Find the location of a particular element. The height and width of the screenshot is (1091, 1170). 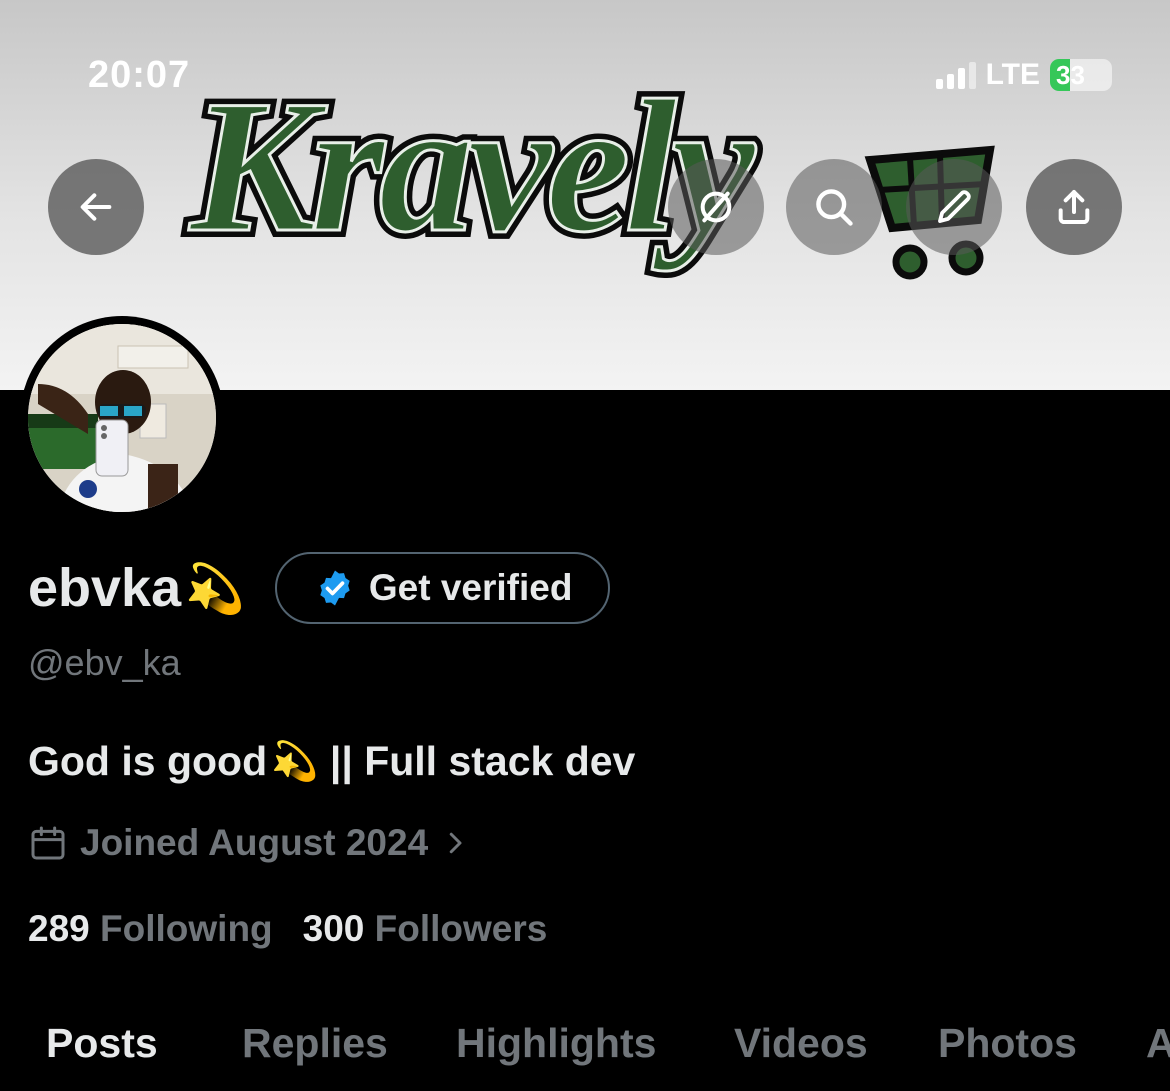

calendar-icon is located at coordinates (48, 843).